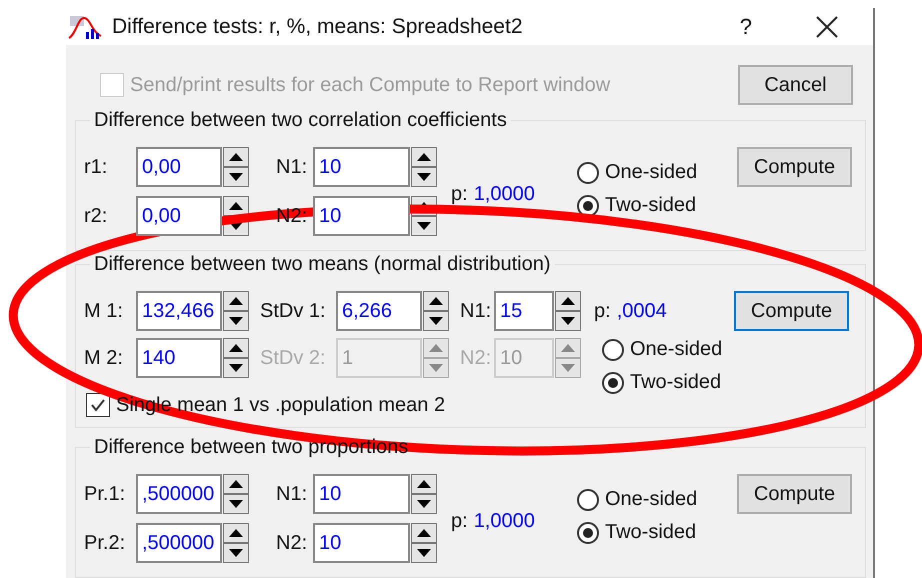 Image resolution: width=922 pixels, height=578 pixels. Describe the element at coordinates (96, 216) in the screenshot. I see `field-label: r2:` at that location.